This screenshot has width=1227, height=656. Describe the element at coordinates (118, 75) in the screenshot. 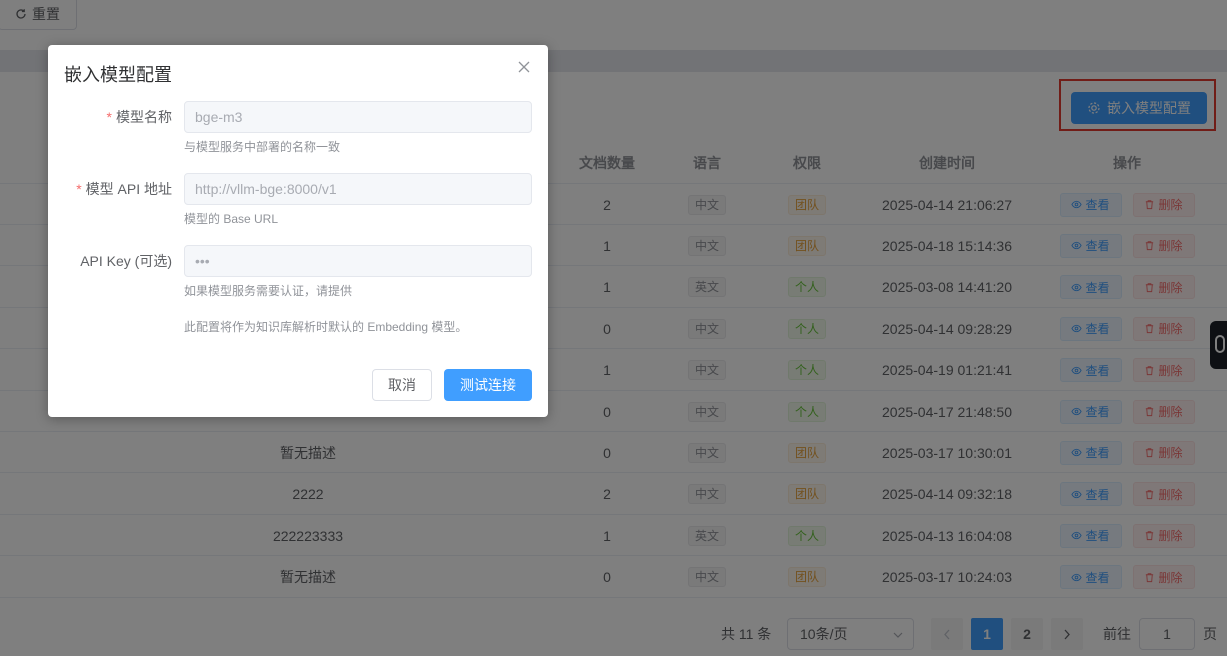

I see `dialog-title: 嵌入模型配置` at that location.